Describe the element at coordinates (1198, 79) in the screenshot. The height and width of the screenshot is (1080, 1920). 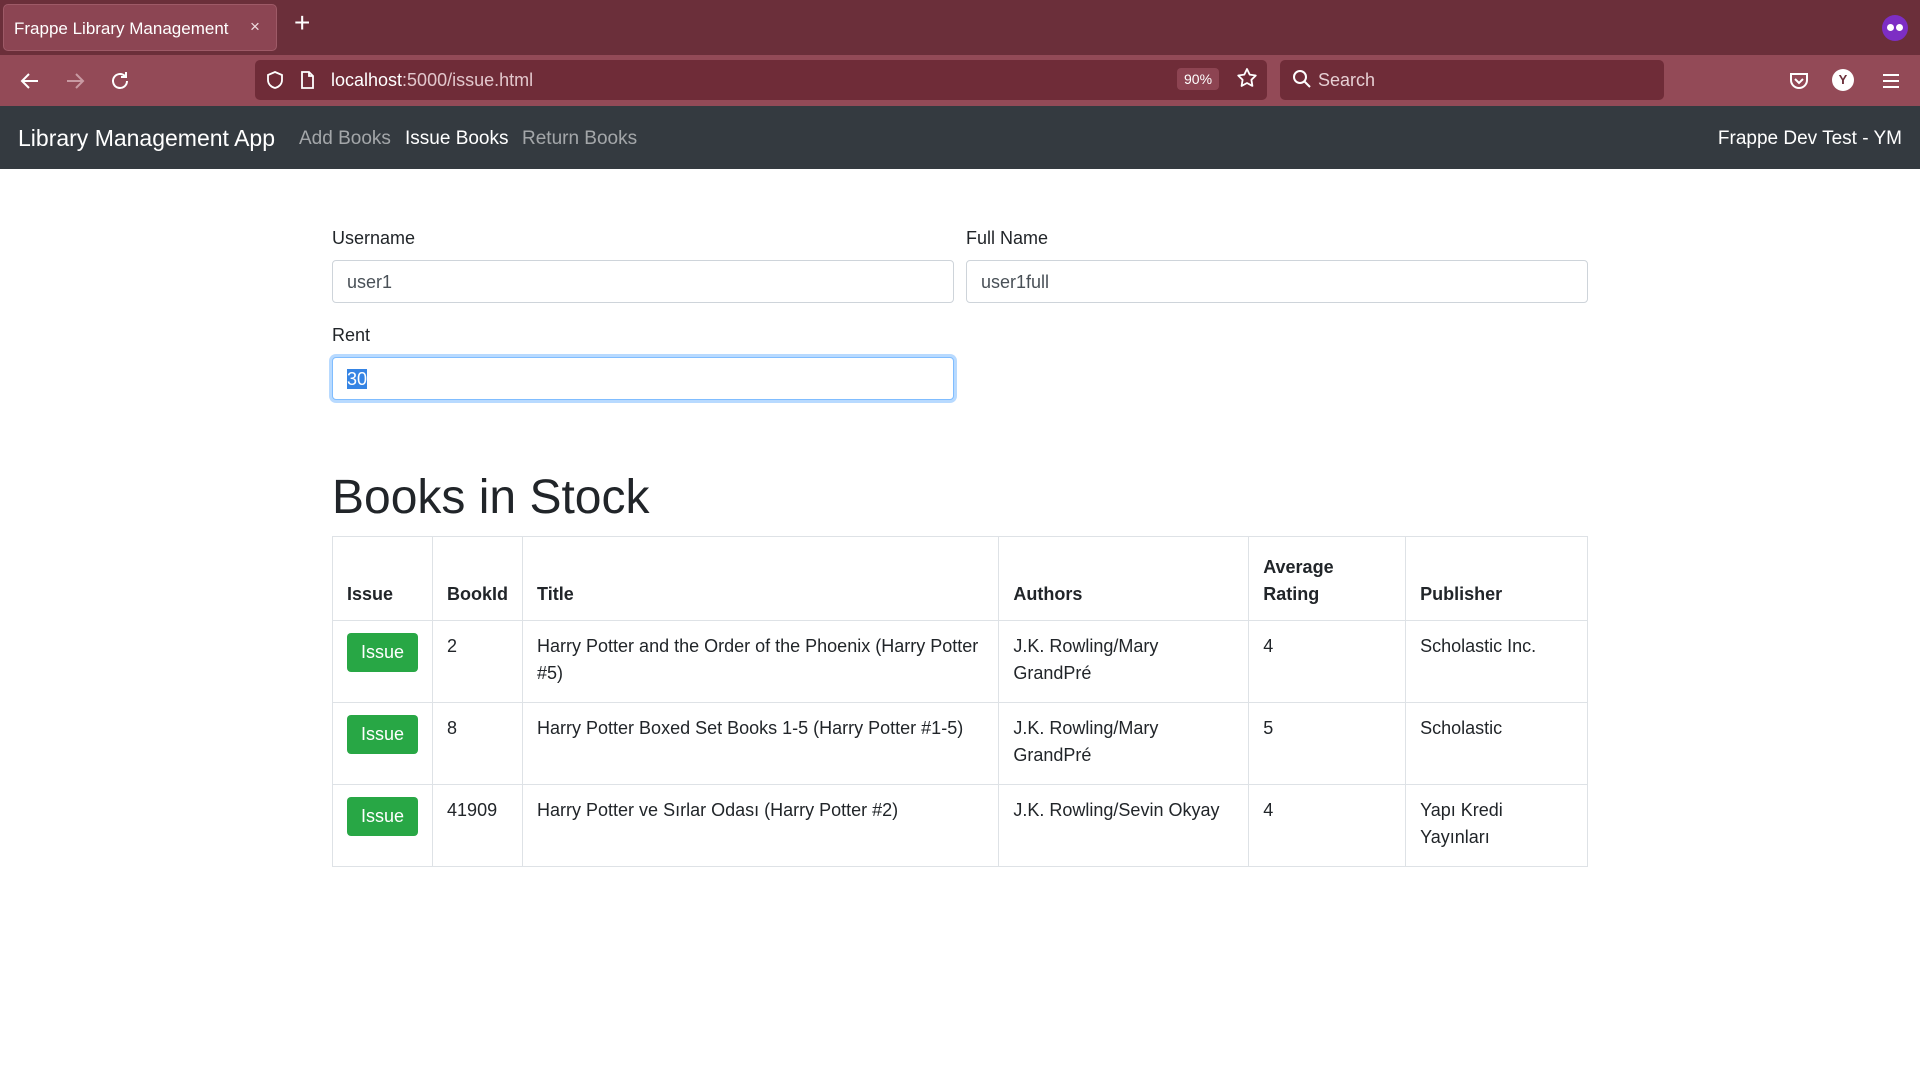
I see `zoom-level-badge: 90%` at that location.